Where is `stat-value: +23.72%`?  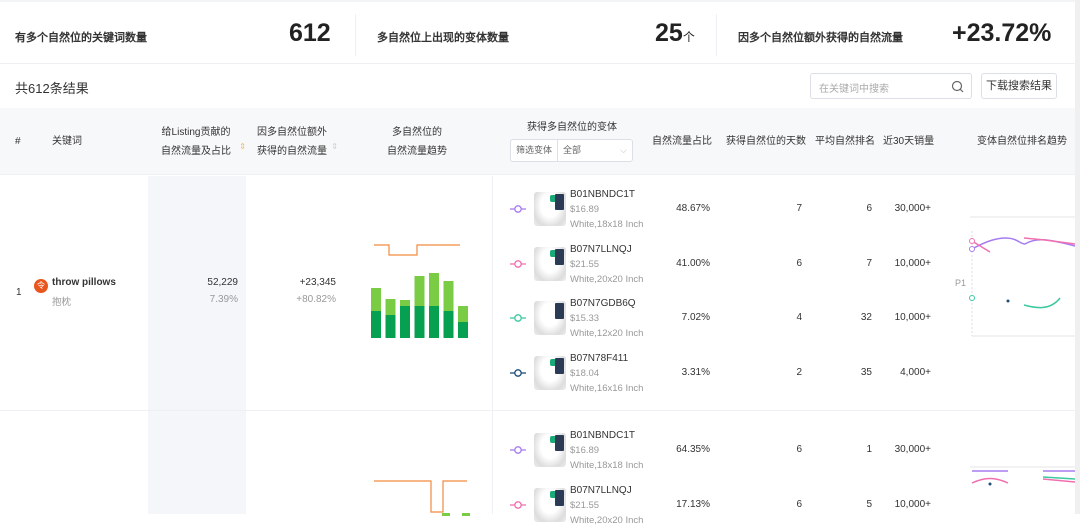 stat-value: +23.72% is located at coordinates (1002, 33).